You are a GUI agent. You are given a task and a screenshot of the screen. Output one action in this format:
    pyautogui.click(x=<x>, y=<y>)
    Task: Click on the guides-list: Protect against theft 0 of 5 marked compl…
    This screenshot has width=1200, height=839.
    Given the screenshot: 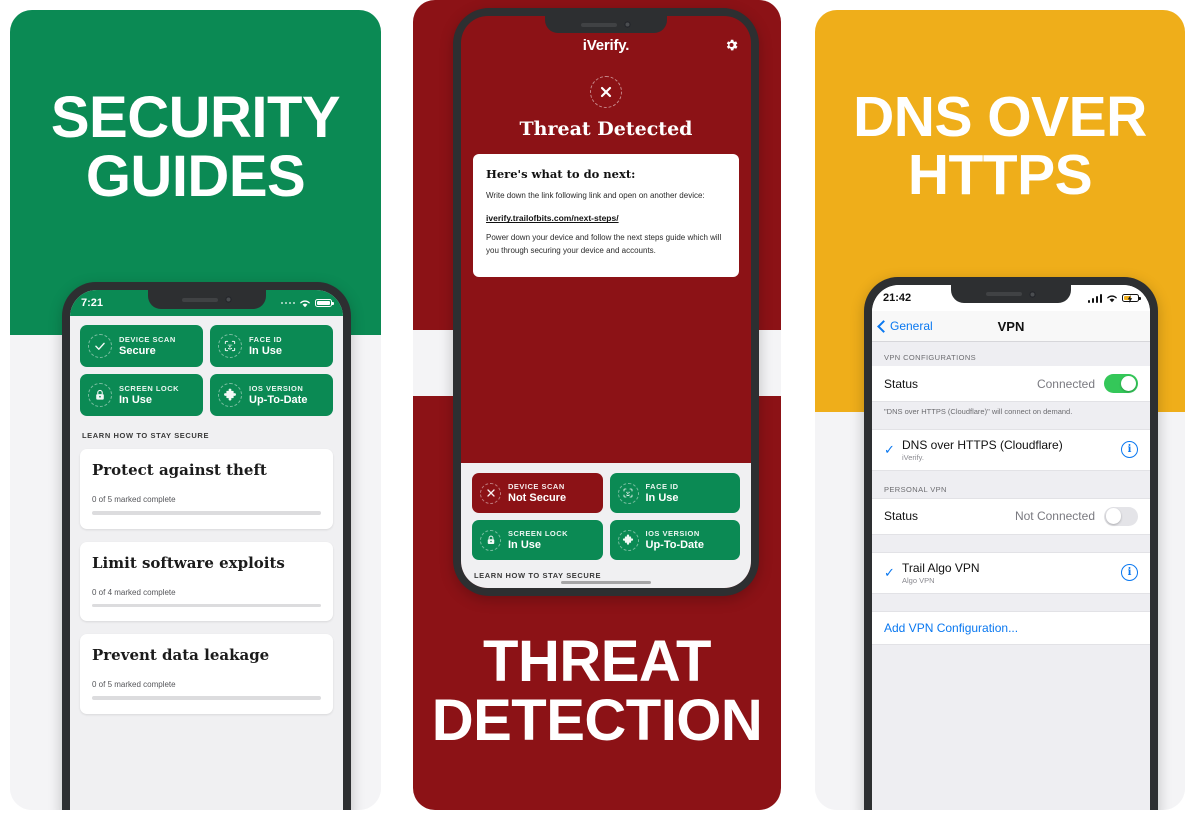 What is the action you would take?
    pyautogui.click(x=206, y=581)
    